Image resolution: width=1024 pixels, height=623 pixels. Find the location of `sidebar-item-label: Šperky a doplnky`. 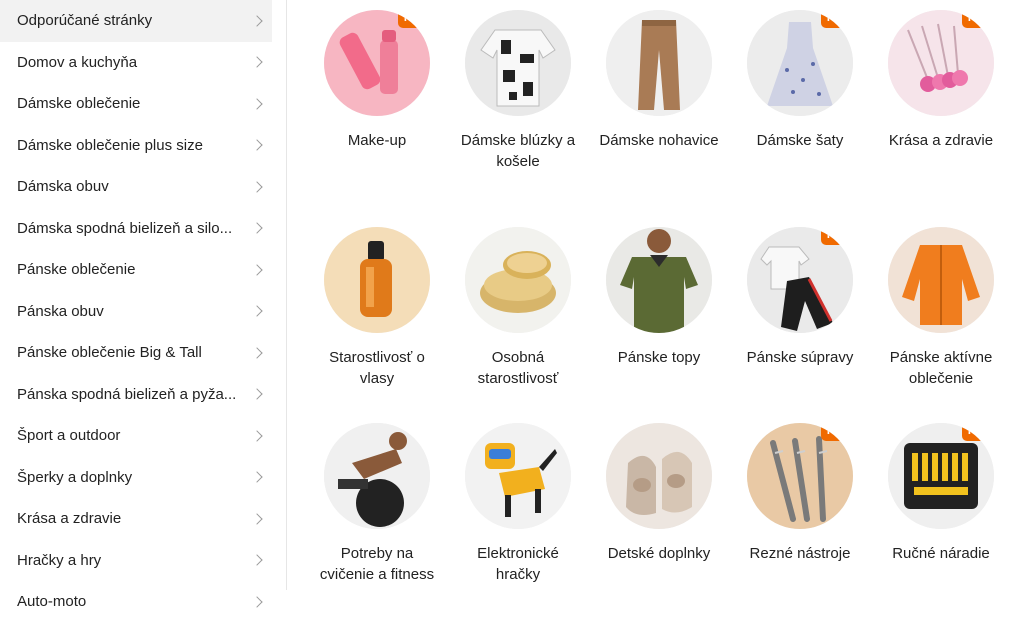

sidebar-item-label: Šperky a doplnky is located at coordinates (75, 477).